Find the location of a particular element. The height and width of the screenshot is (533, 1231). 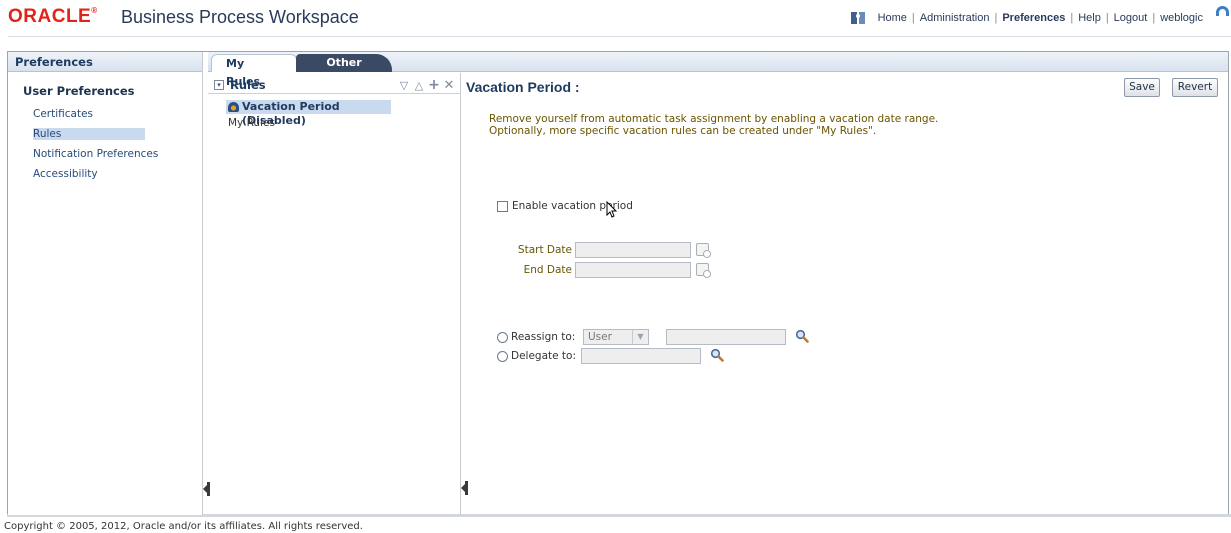

nav-item-accessibility: Accessibility is located at coordinates (65, 174).